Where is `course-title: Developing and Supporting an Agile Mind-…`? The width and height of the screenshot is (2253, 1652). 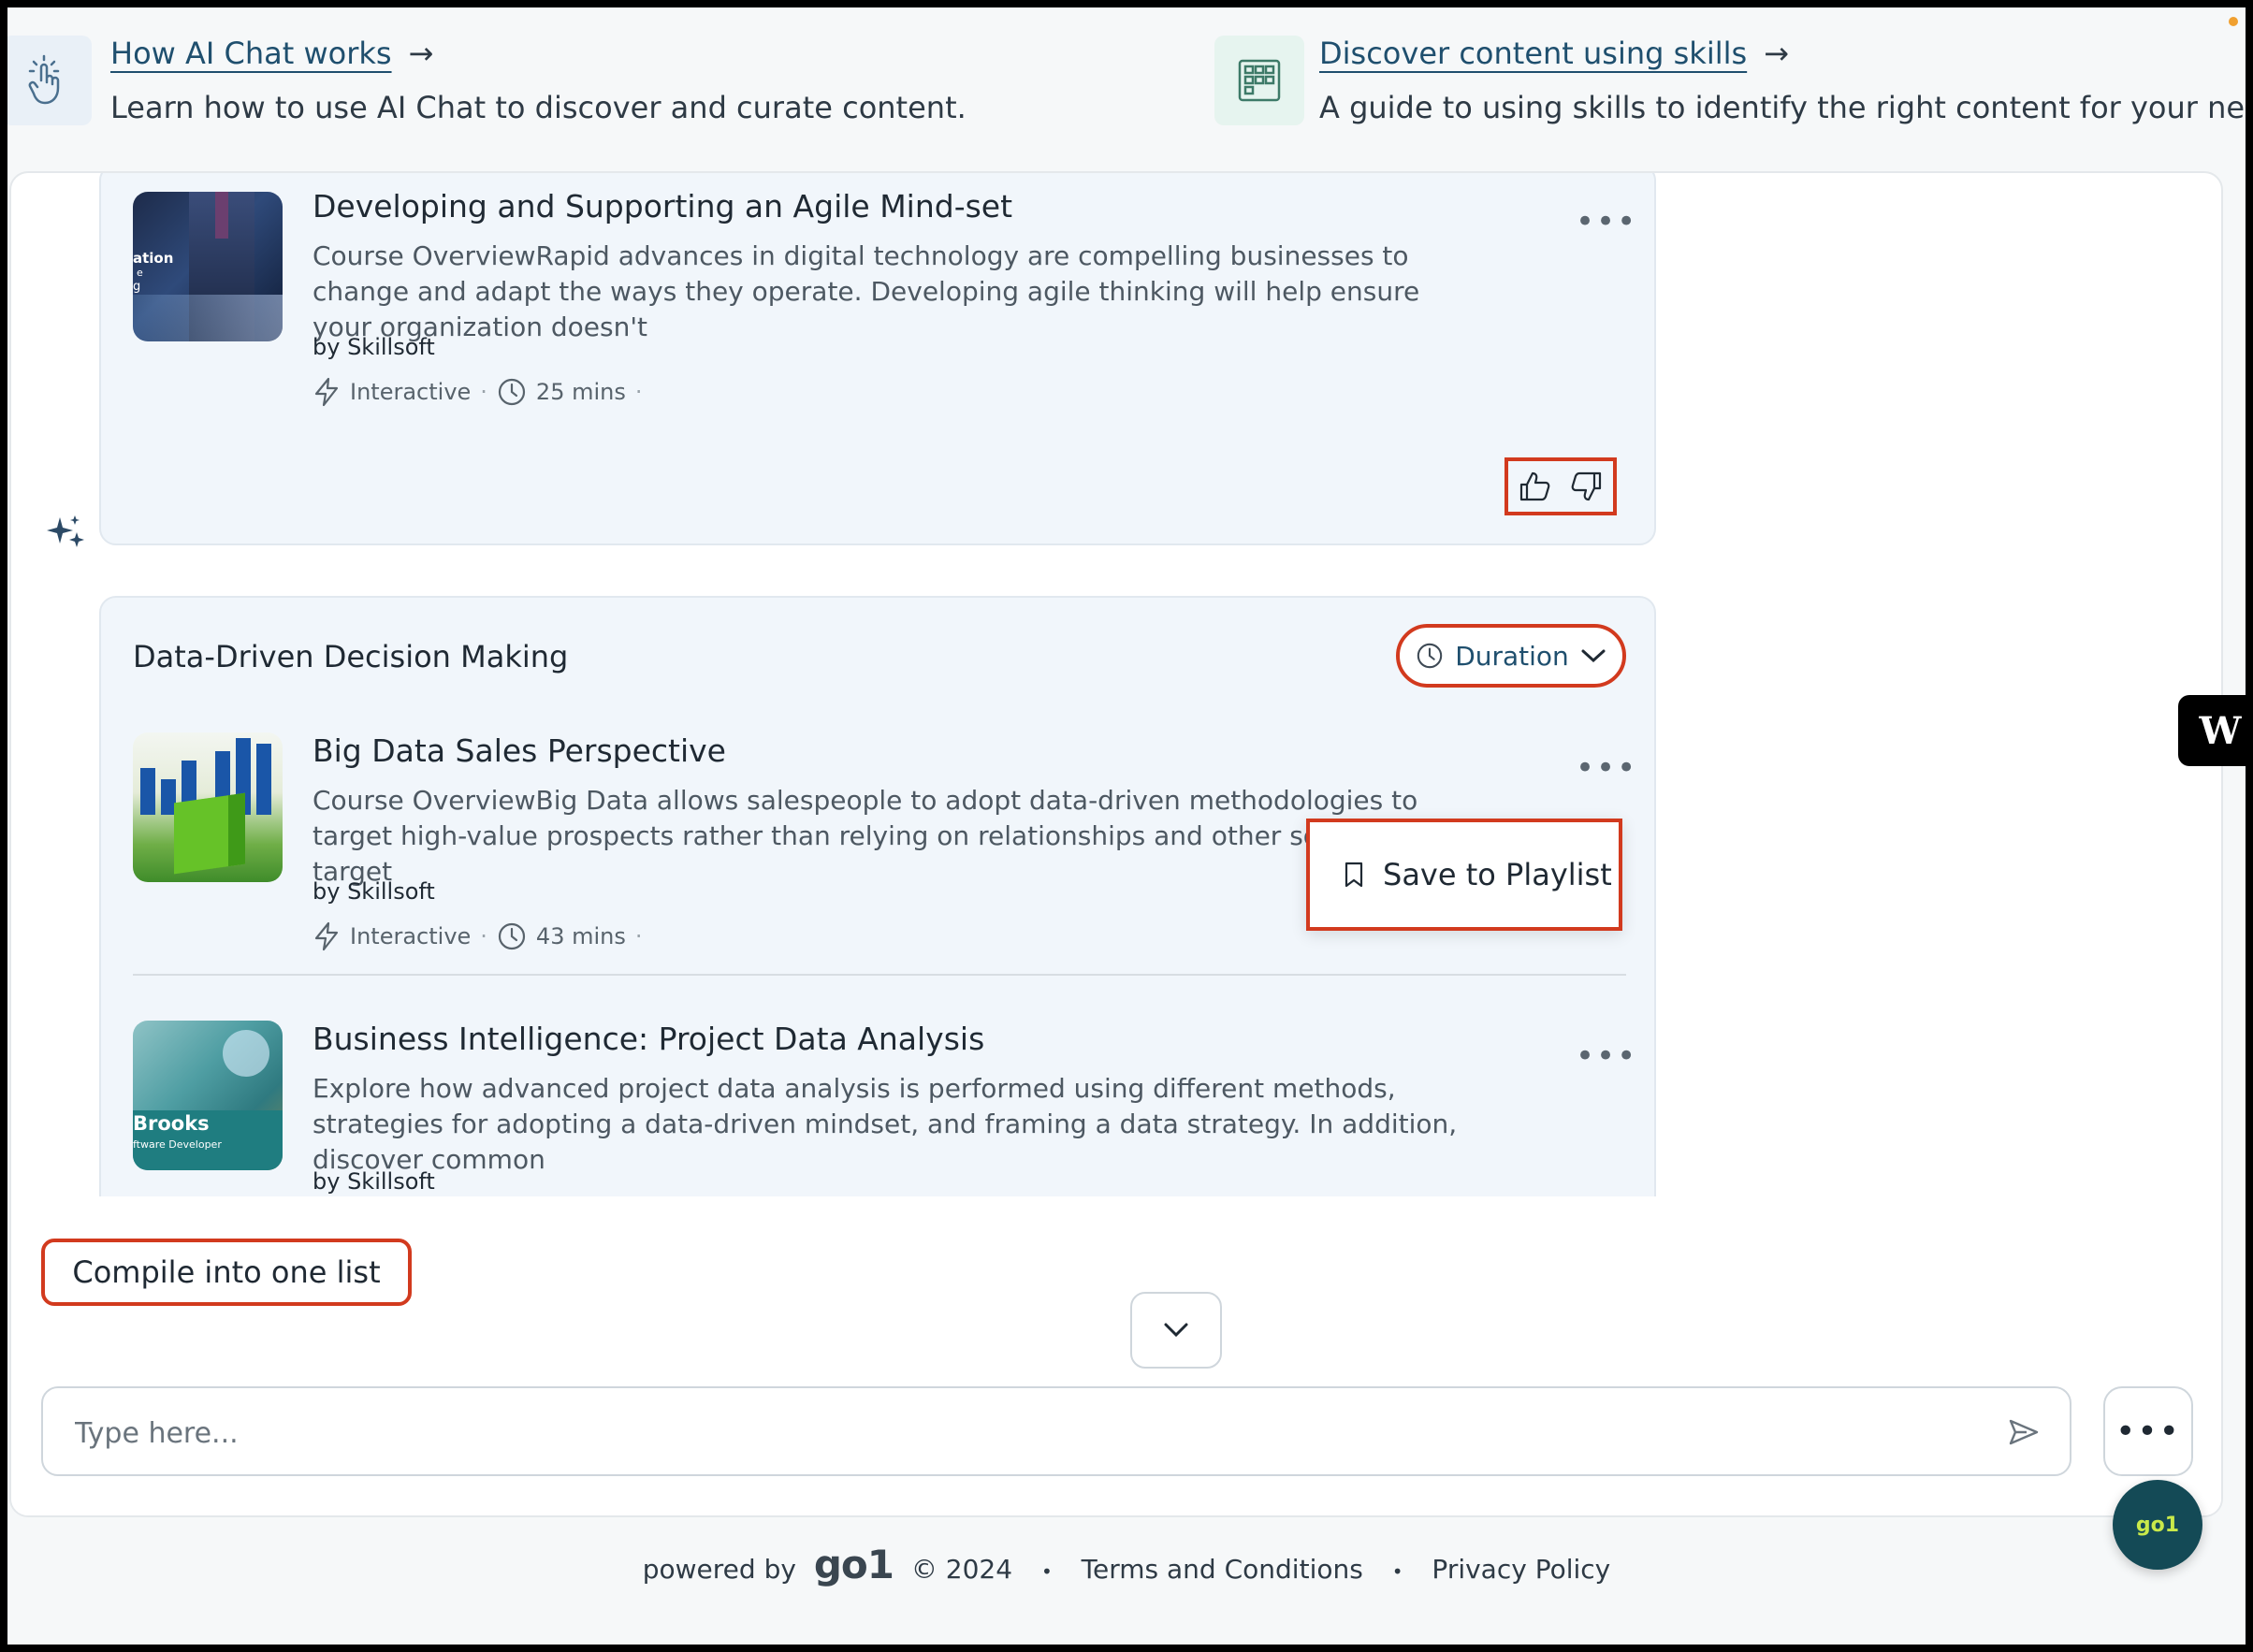
course-title: Developing and Supporting an Agile Mind-… is located at coordinates (662, 206).